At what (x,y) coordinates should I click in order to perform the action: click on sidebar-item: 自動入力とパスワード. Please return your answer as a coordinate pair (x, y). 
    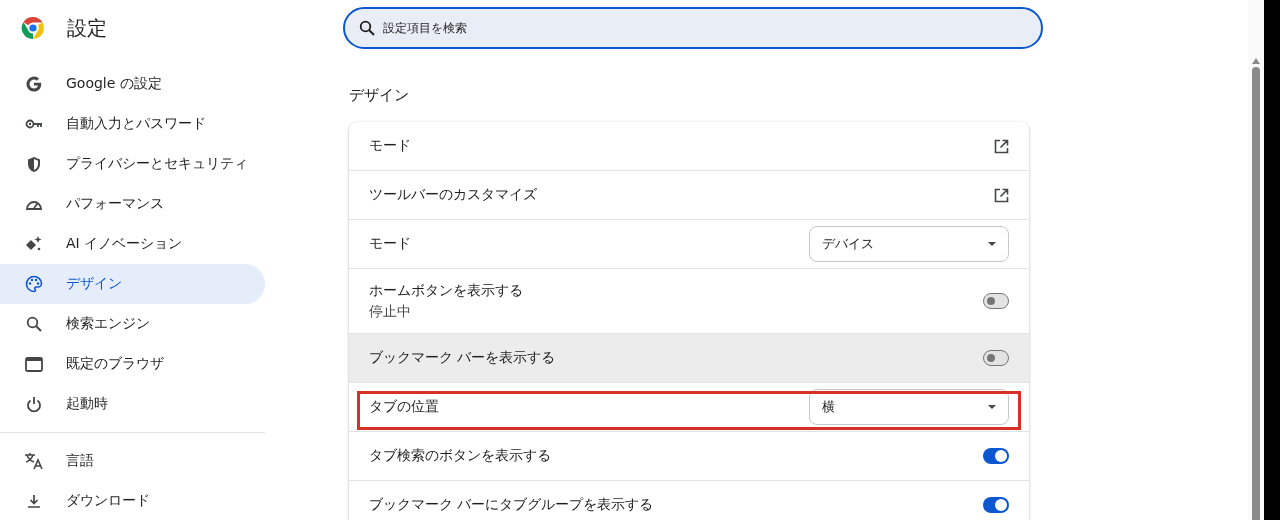
    Looking at the image, I should click on (132, 124).